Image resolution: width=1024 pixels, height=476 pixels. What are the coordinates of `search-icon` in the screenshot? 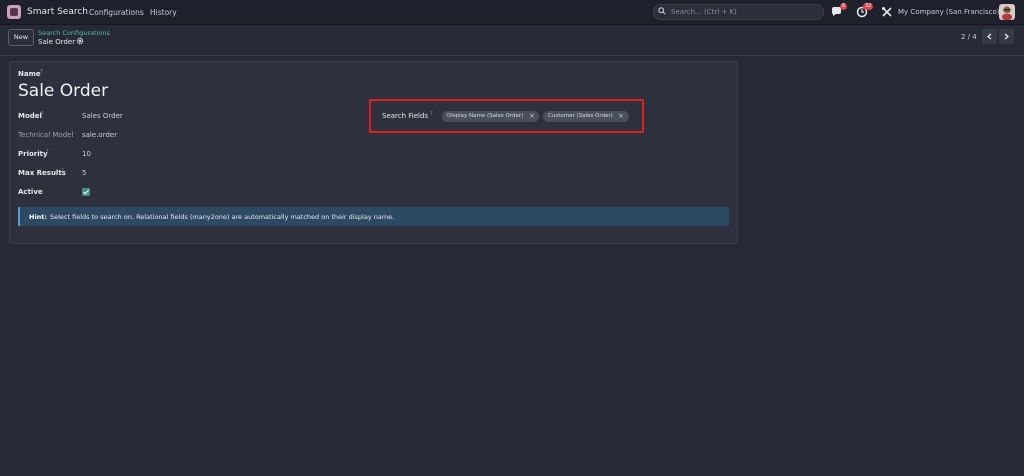 It's located at (662, 11).